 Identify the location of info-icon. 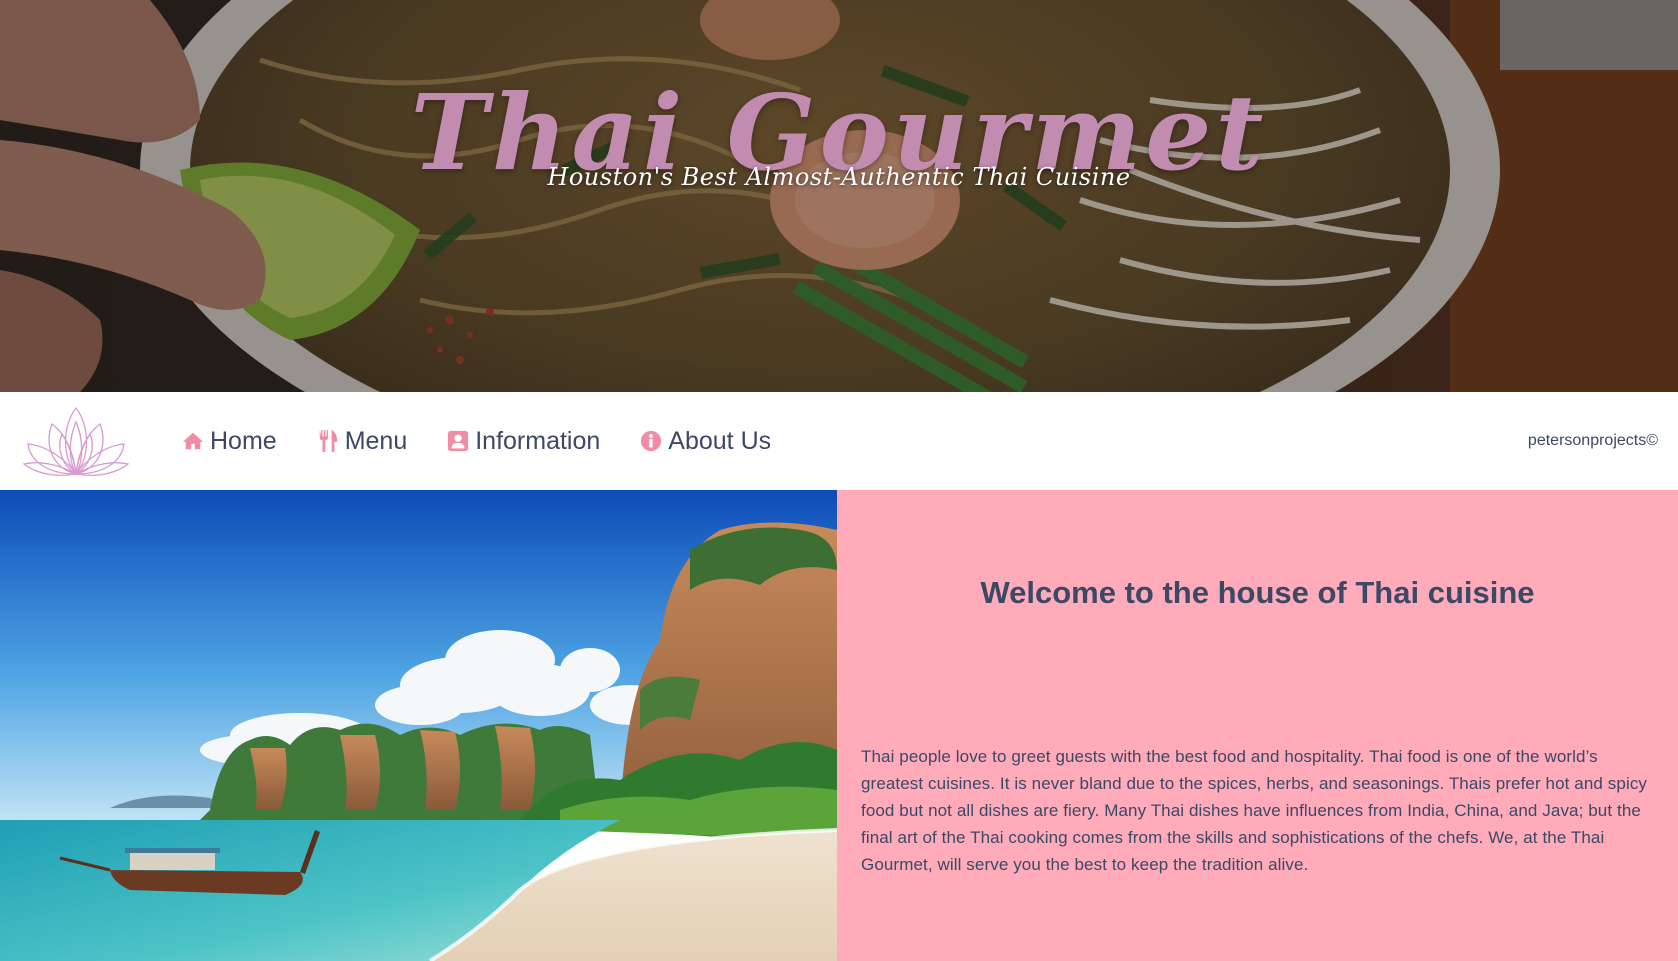
(651, 441).